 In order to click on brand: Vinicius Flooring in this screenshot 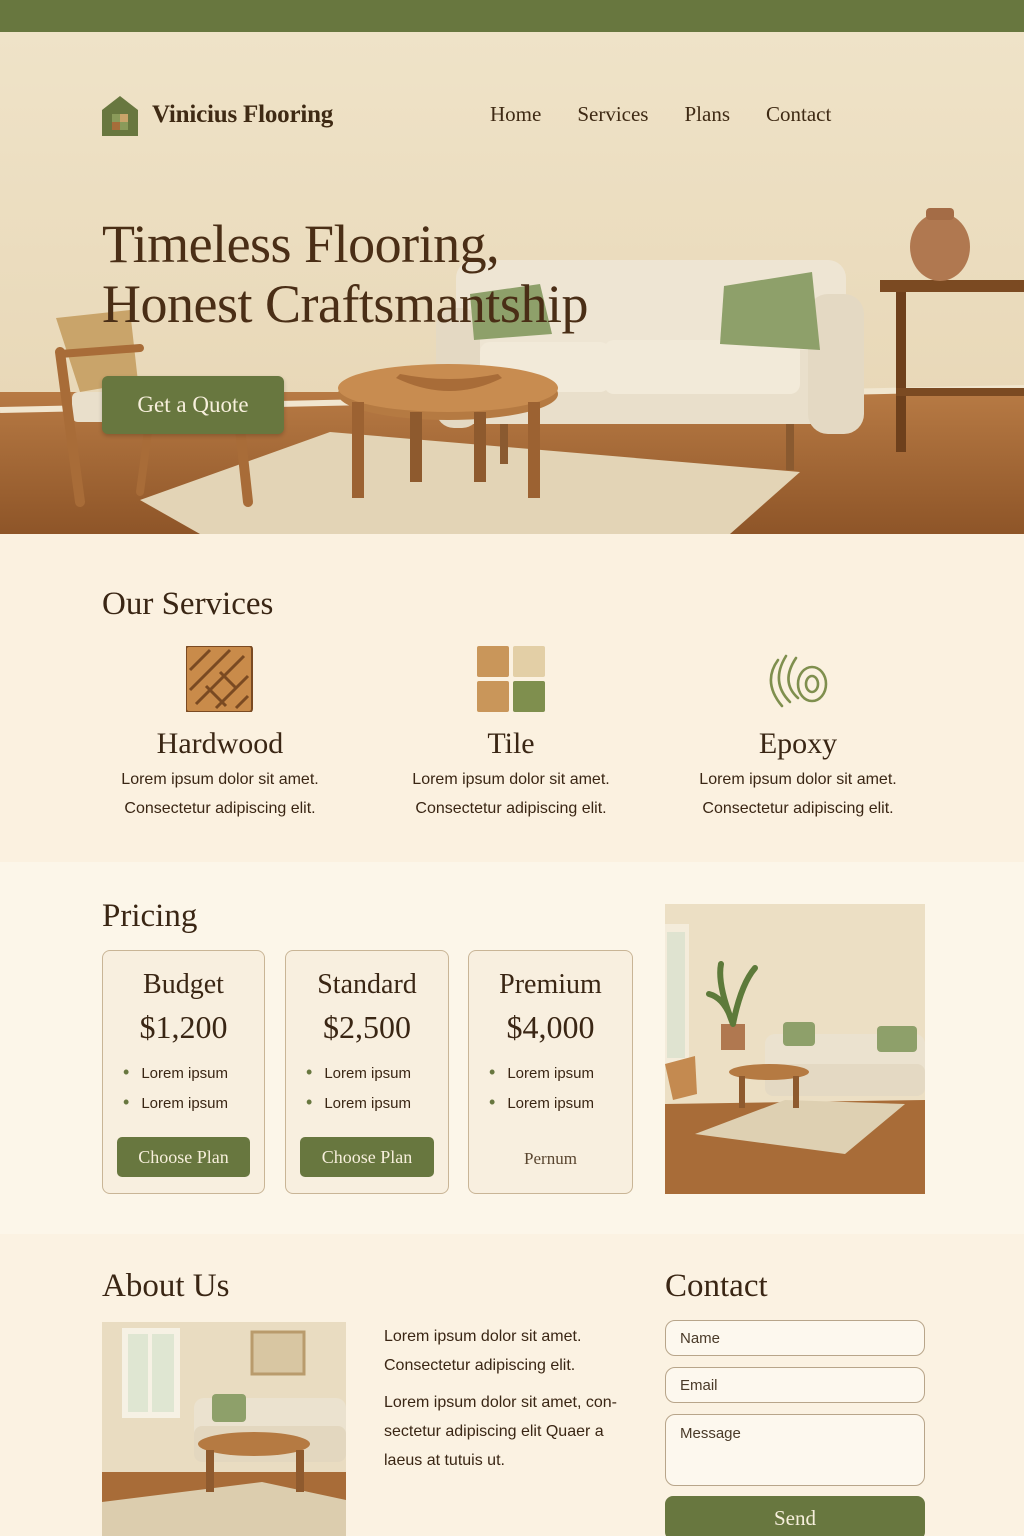, I will do `click(217, 115)`.